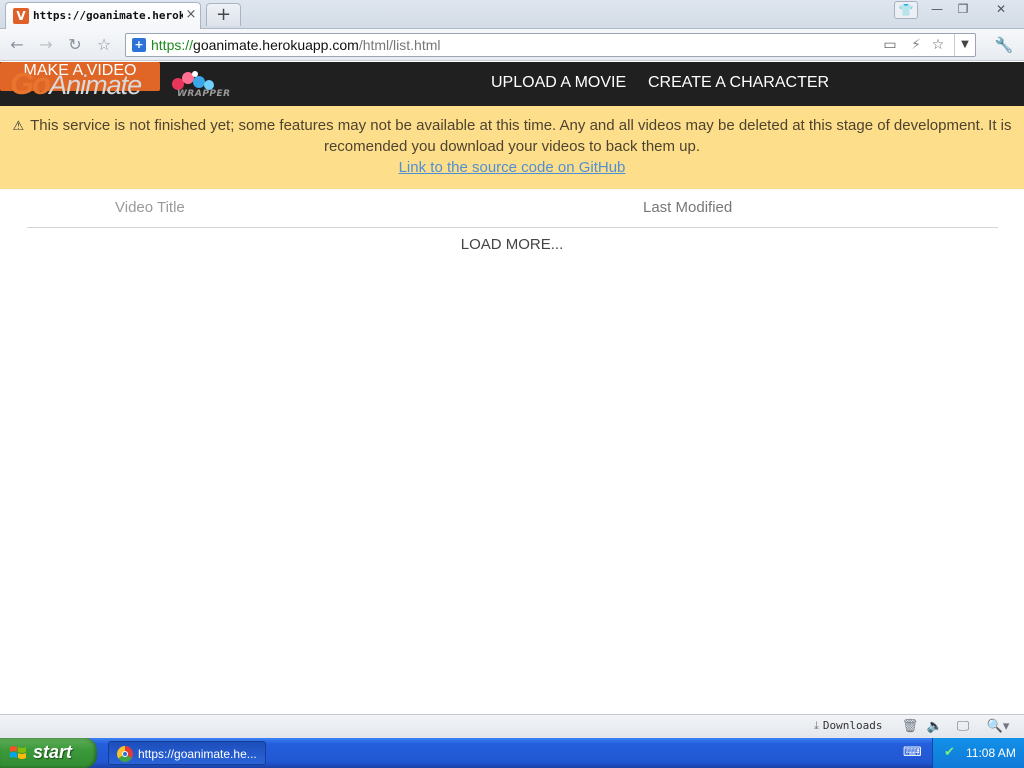  I want to click on start-button: start, so click(48, 753).